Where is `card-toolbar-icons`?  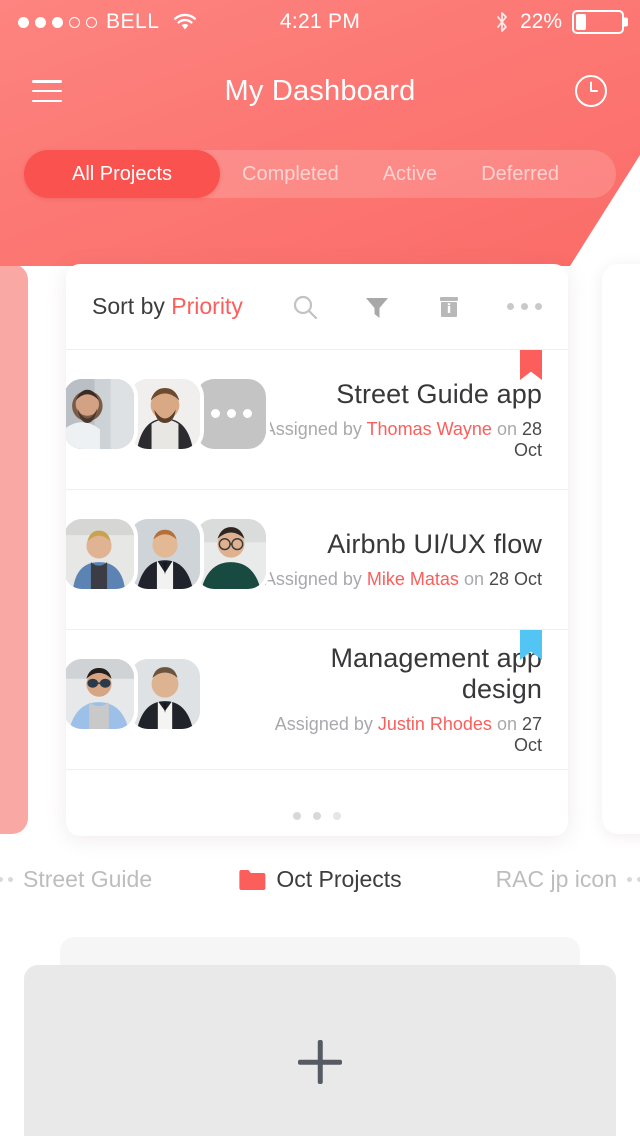
card-toolbar-icons is located at coordinates (416, 307).